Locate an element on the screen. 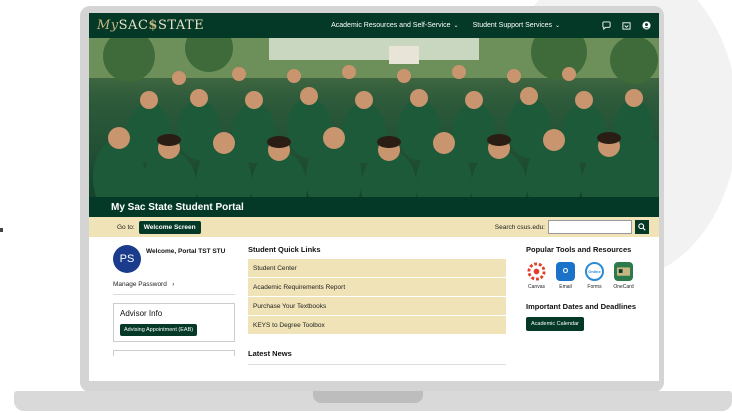  nav-academic-resources: Academic Resources and Self-Service ⌄ is located at coordinates (394, 25).